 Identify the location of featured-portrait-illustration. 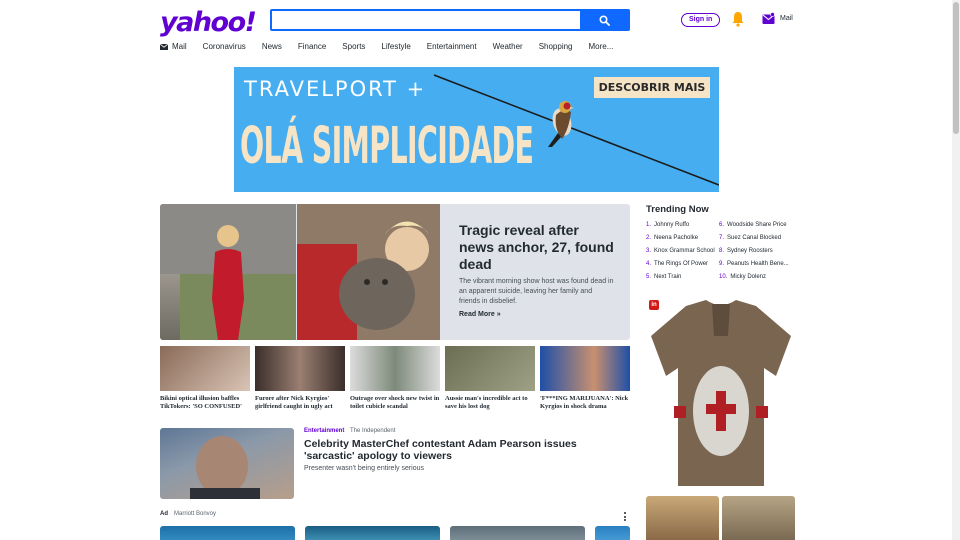
(225, 467).